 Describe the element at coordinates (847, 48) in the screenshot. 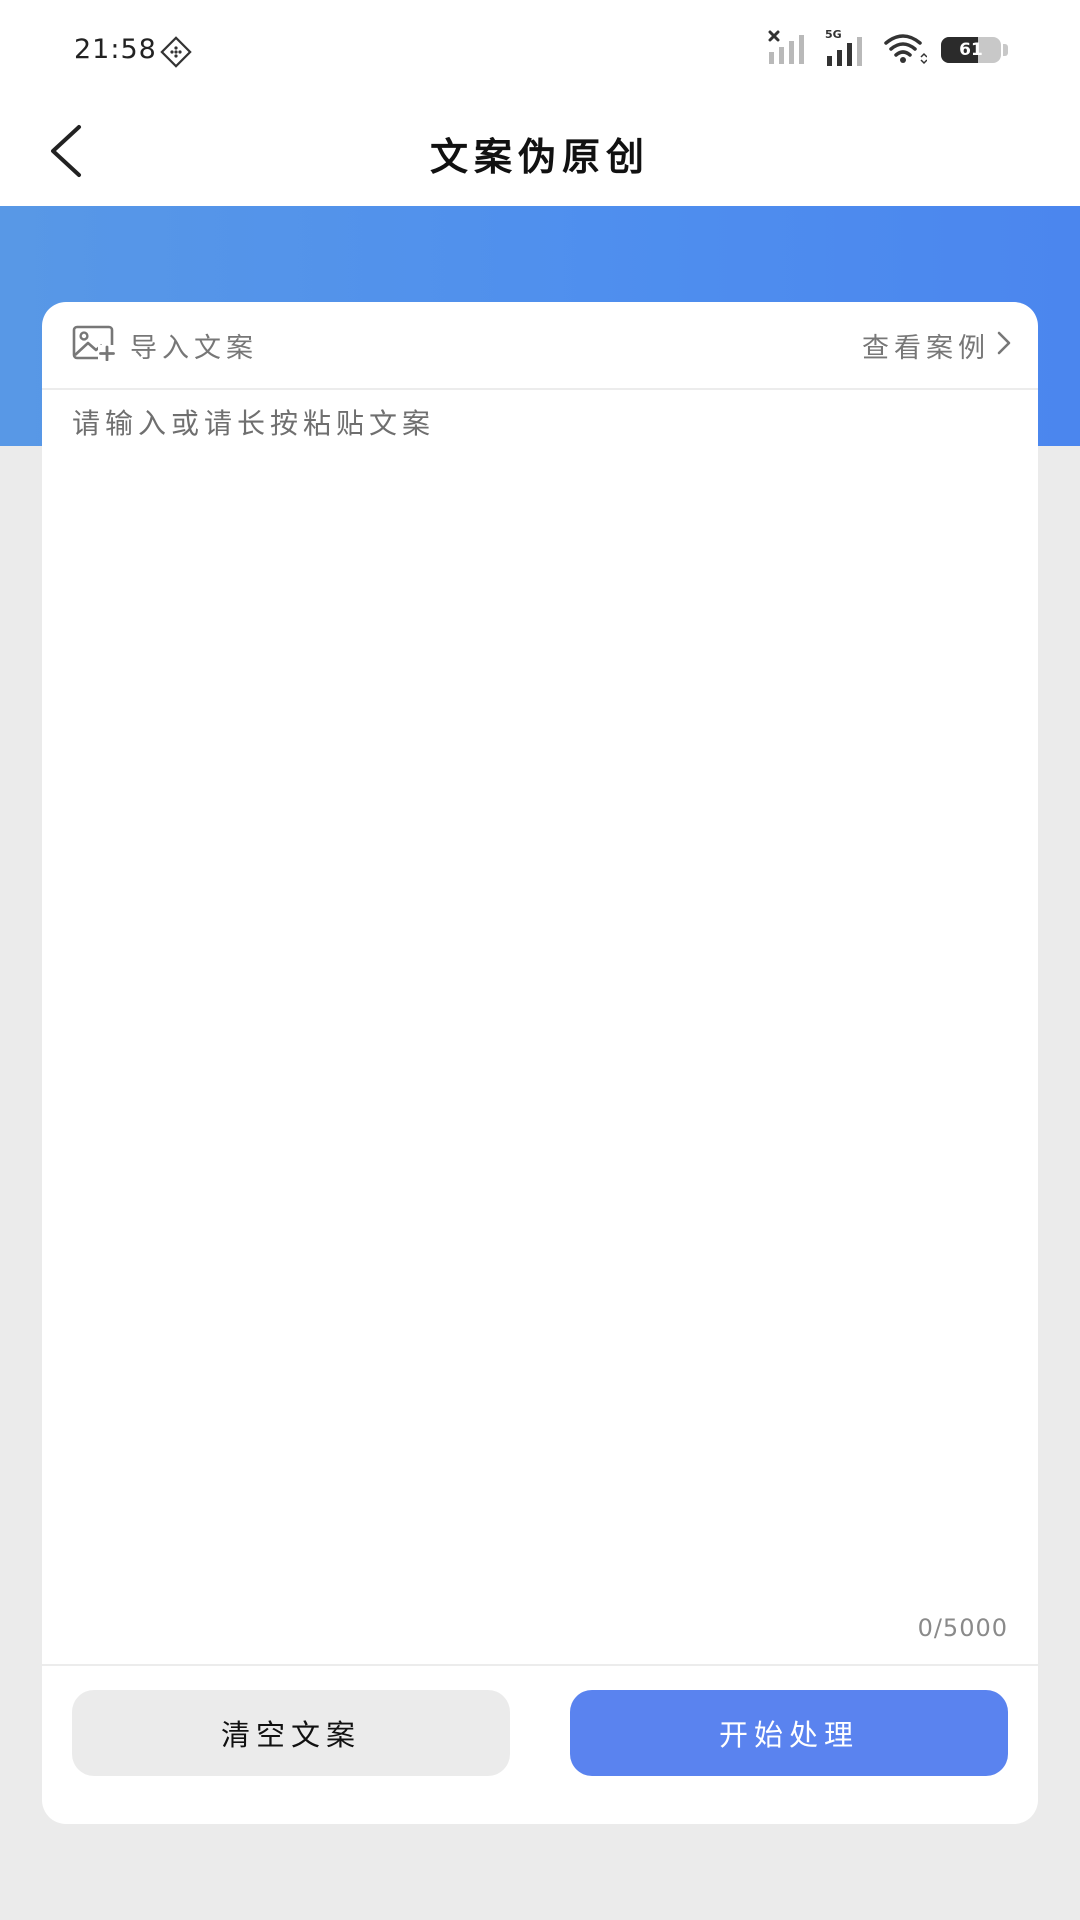

I see `signal-5g-icon: 5G` at that location.